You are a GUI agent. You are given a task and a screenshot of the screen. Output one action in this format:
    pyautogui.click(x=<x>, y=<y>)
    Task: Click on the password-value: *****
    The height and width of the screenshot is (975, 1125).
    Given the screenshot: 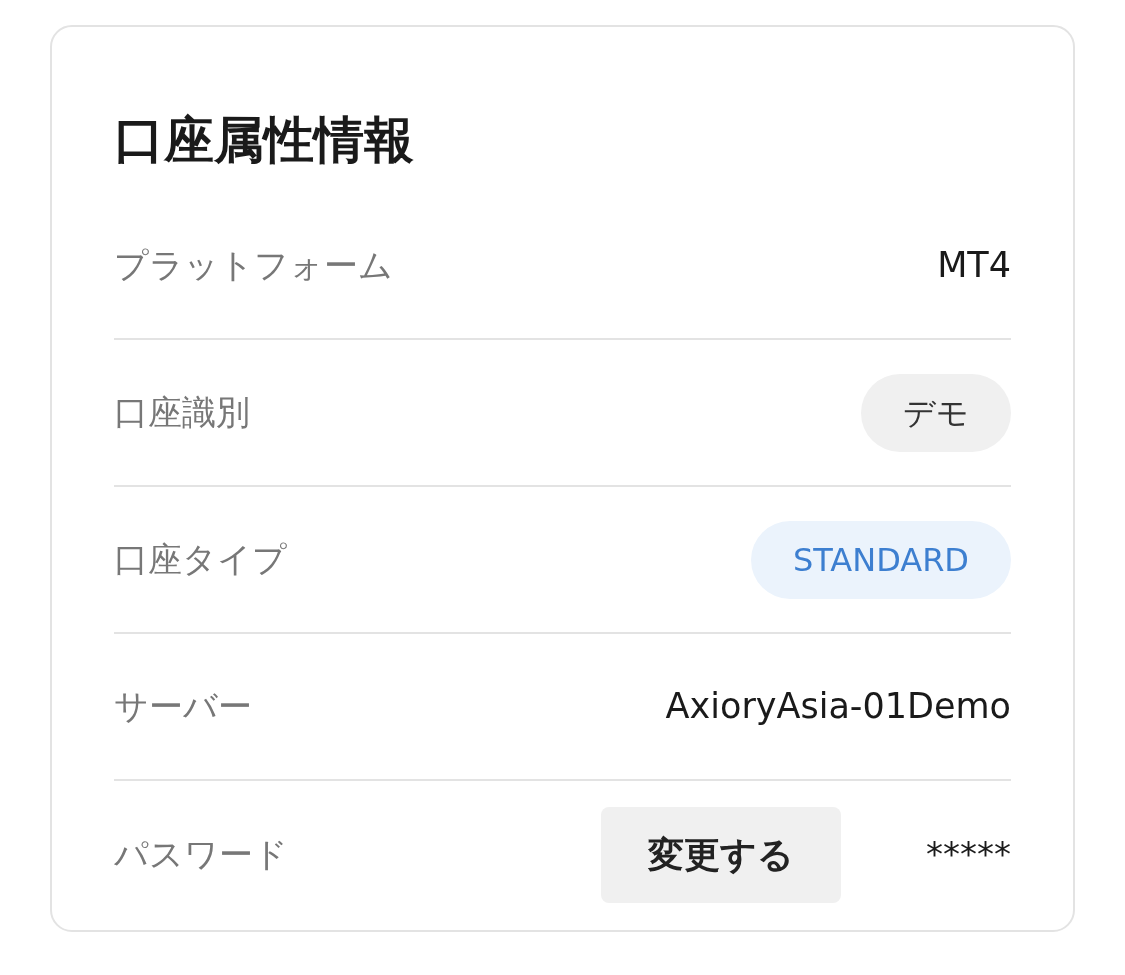 What is the action you would take?
    pyautogui.click(x=968, y=854)
    